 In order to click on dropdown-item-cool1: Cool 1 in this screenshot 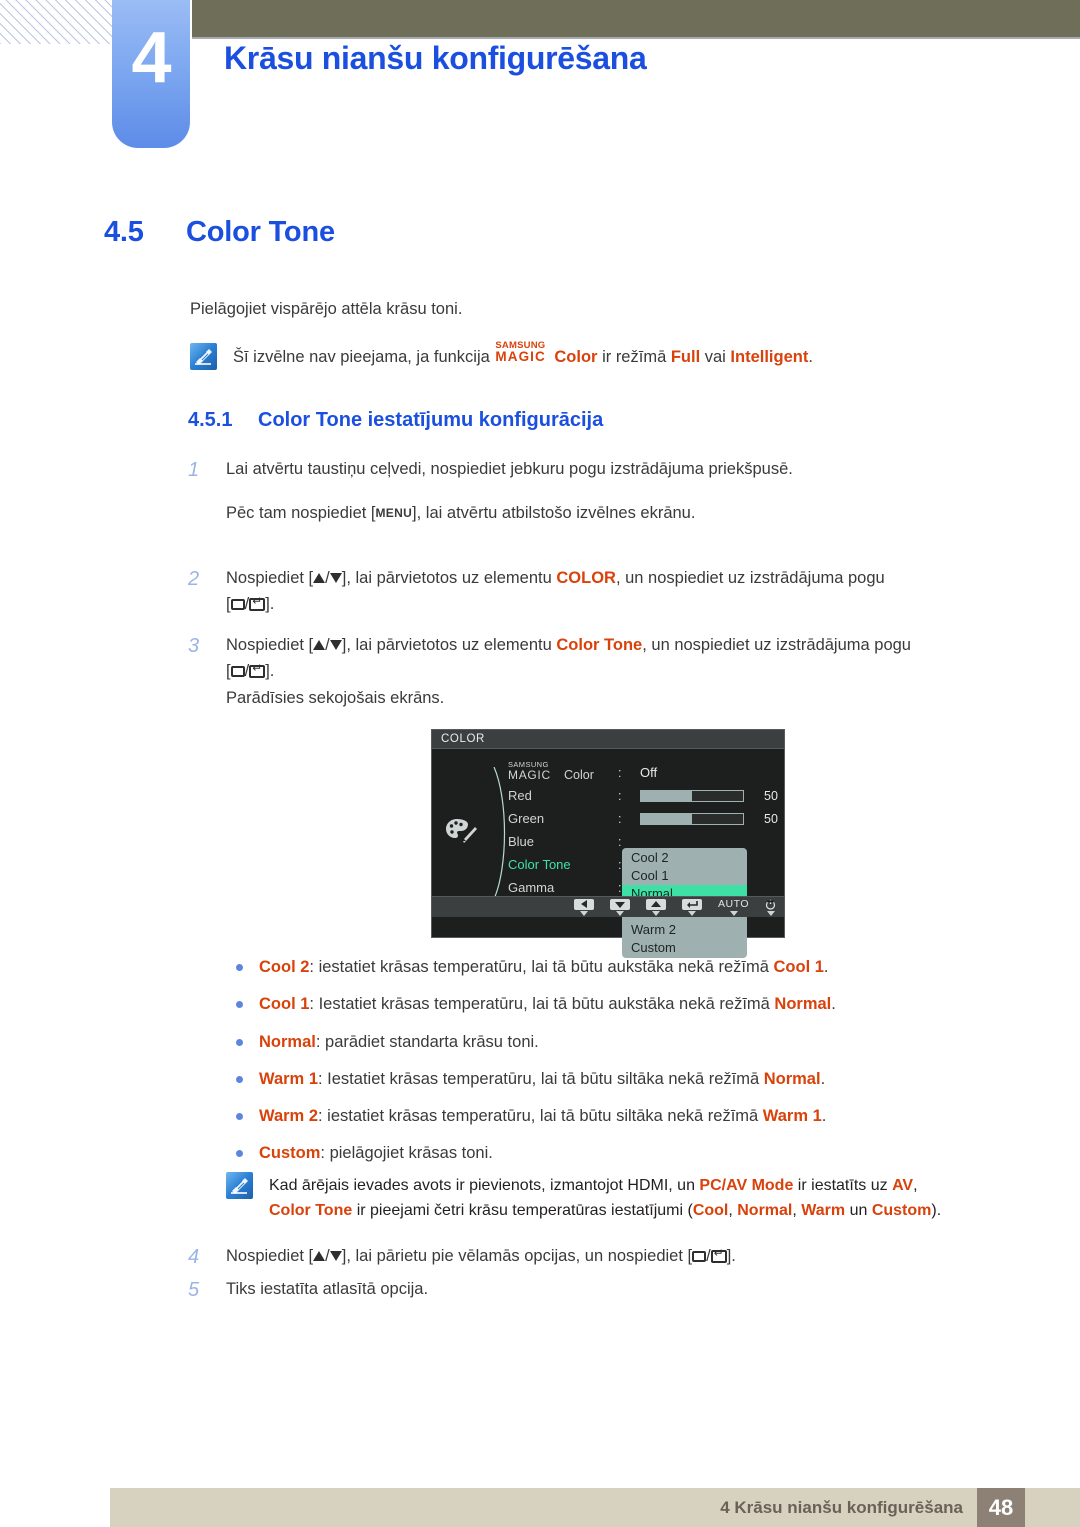, I will do `click(684, 876)`.